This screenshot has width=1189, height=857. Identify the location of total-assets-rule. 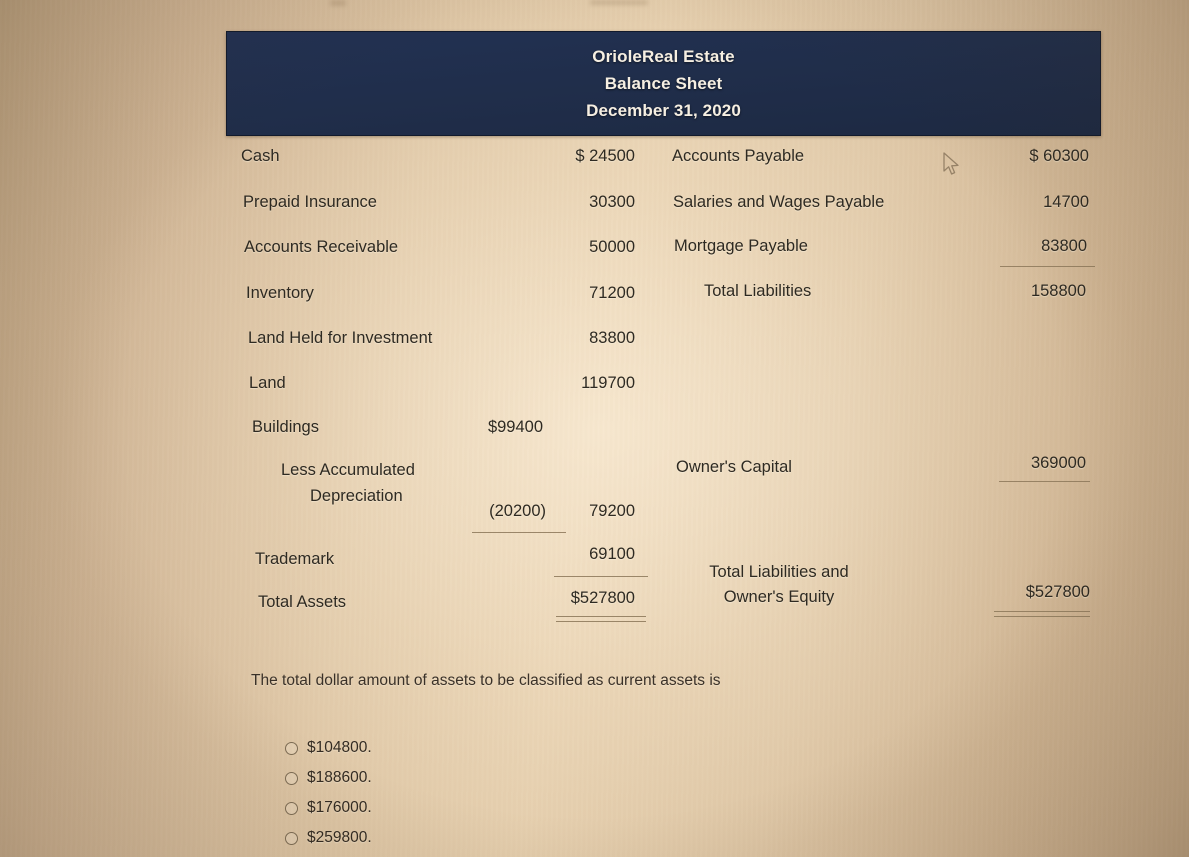
(601, 576).